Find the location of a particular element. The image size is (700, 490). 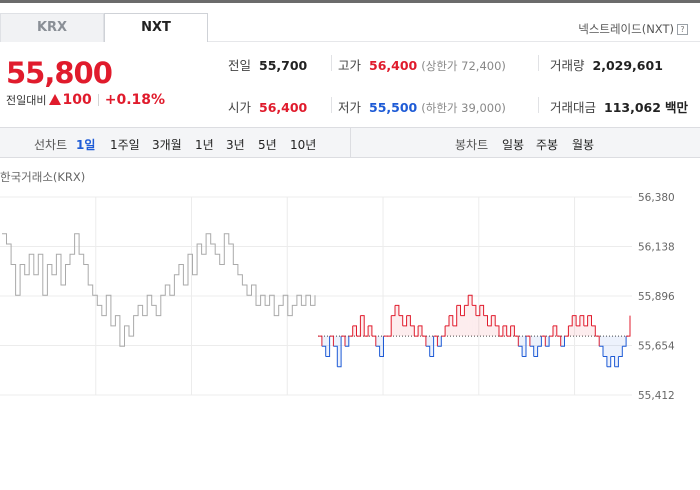

candle-weekly: 주봉 is located at coordinates (547, 144).